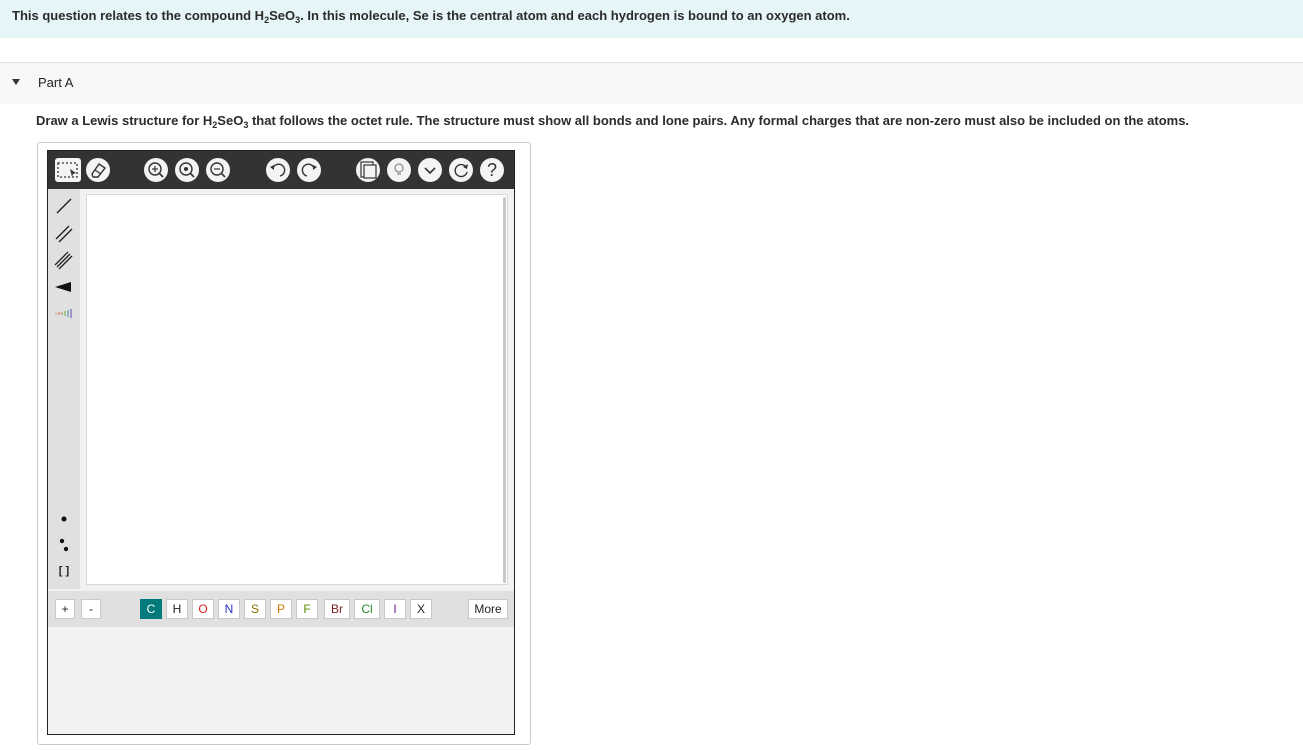 The height and width of the screenshot is (750, 1303). I want to click on part-label: Part A, so click(56, 82).